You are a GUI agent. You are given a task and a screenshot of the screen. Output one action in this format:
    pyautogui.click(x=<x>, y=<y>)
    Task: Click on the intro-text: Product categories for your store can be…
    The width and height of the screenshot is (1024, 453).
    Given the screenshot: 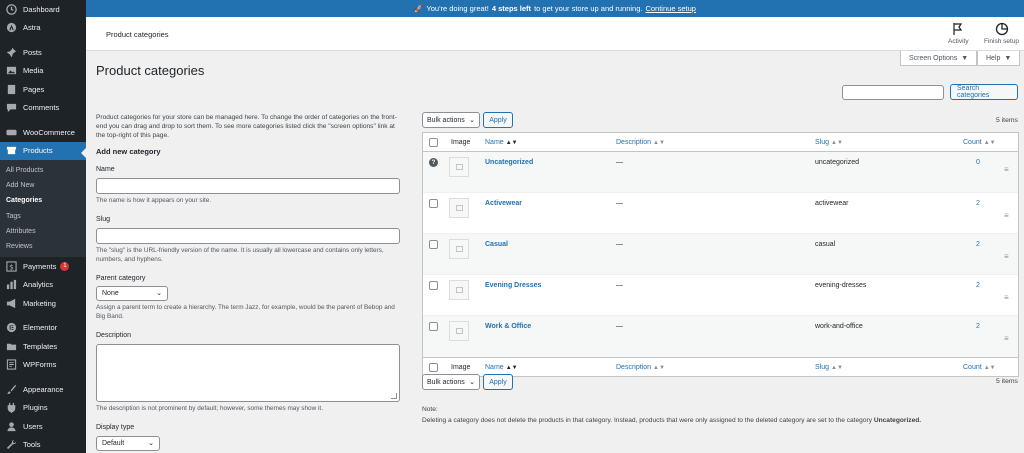 What is the action you would take?
    pyautogui.click(x=246, y=127)
    